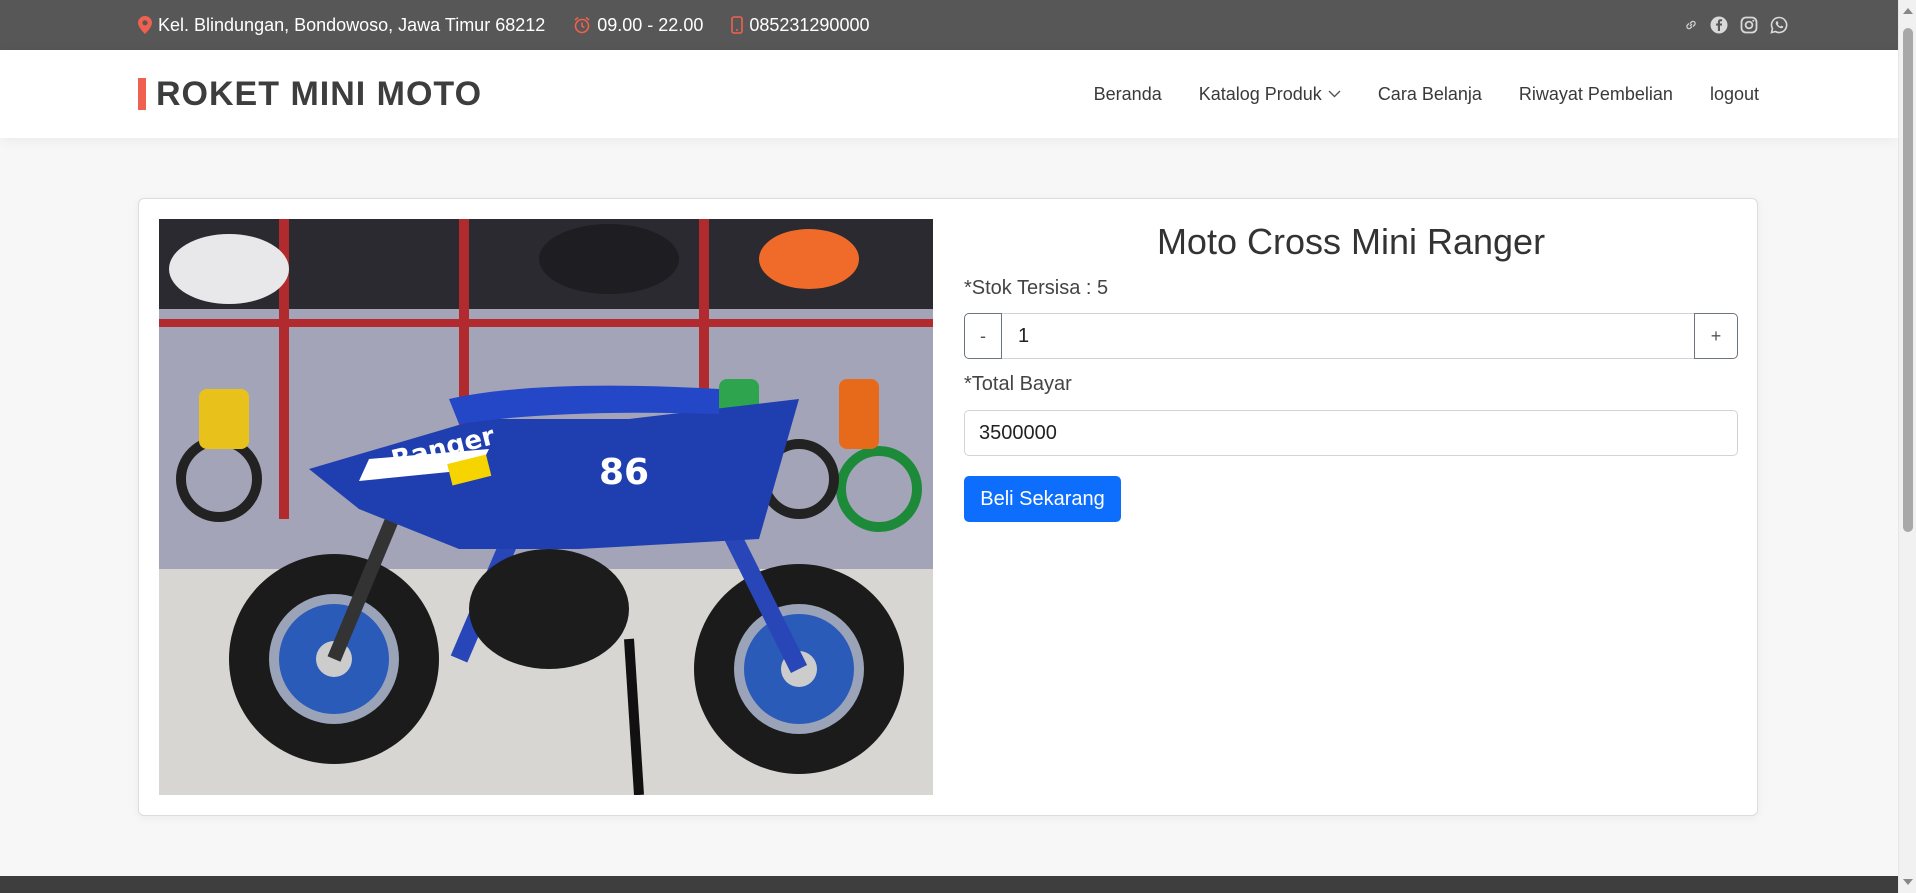  Describe the element at coordinates (1260, 93) in the screenshot. I see `nav-catalog-label: Katalog Produk` at that location.